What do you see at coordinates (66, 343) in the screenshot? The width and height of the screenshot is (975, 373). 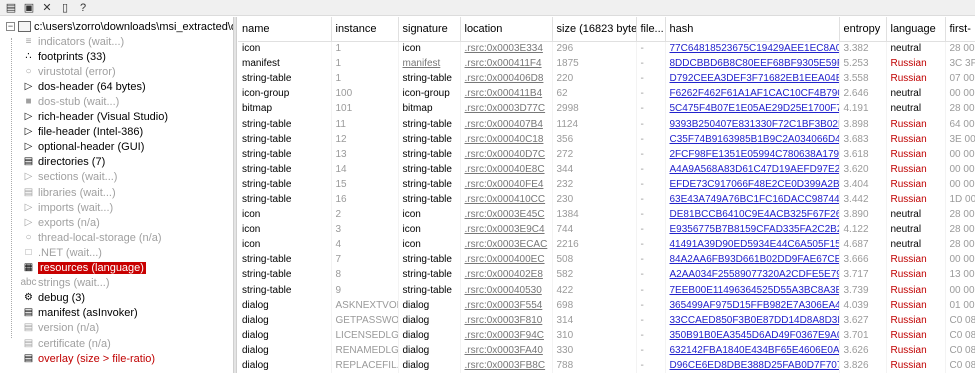 I see `tree-item: ▤ certificate (n/a)` at bounding box center [66, 343].